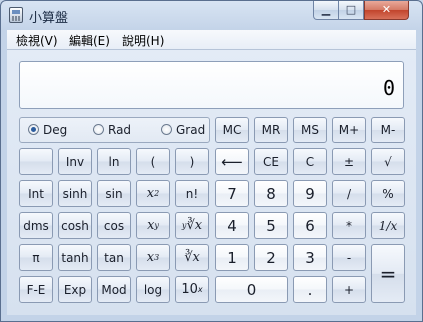 Image resolution: width=423 pixels, height=322 pixels. I want to click on blank-button, so click(36, 161).